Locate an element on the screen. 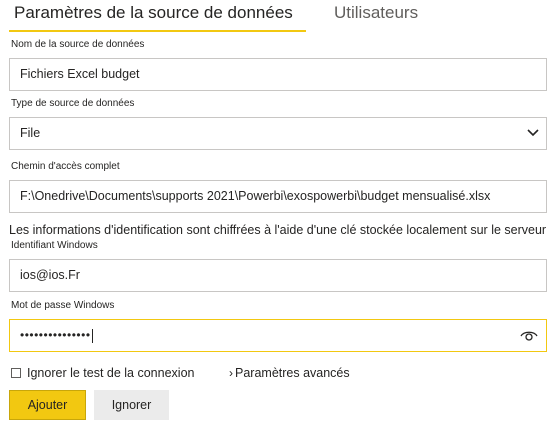  advanced-settings-link: › Paramètres avancés is located at coordinates (289, 373).